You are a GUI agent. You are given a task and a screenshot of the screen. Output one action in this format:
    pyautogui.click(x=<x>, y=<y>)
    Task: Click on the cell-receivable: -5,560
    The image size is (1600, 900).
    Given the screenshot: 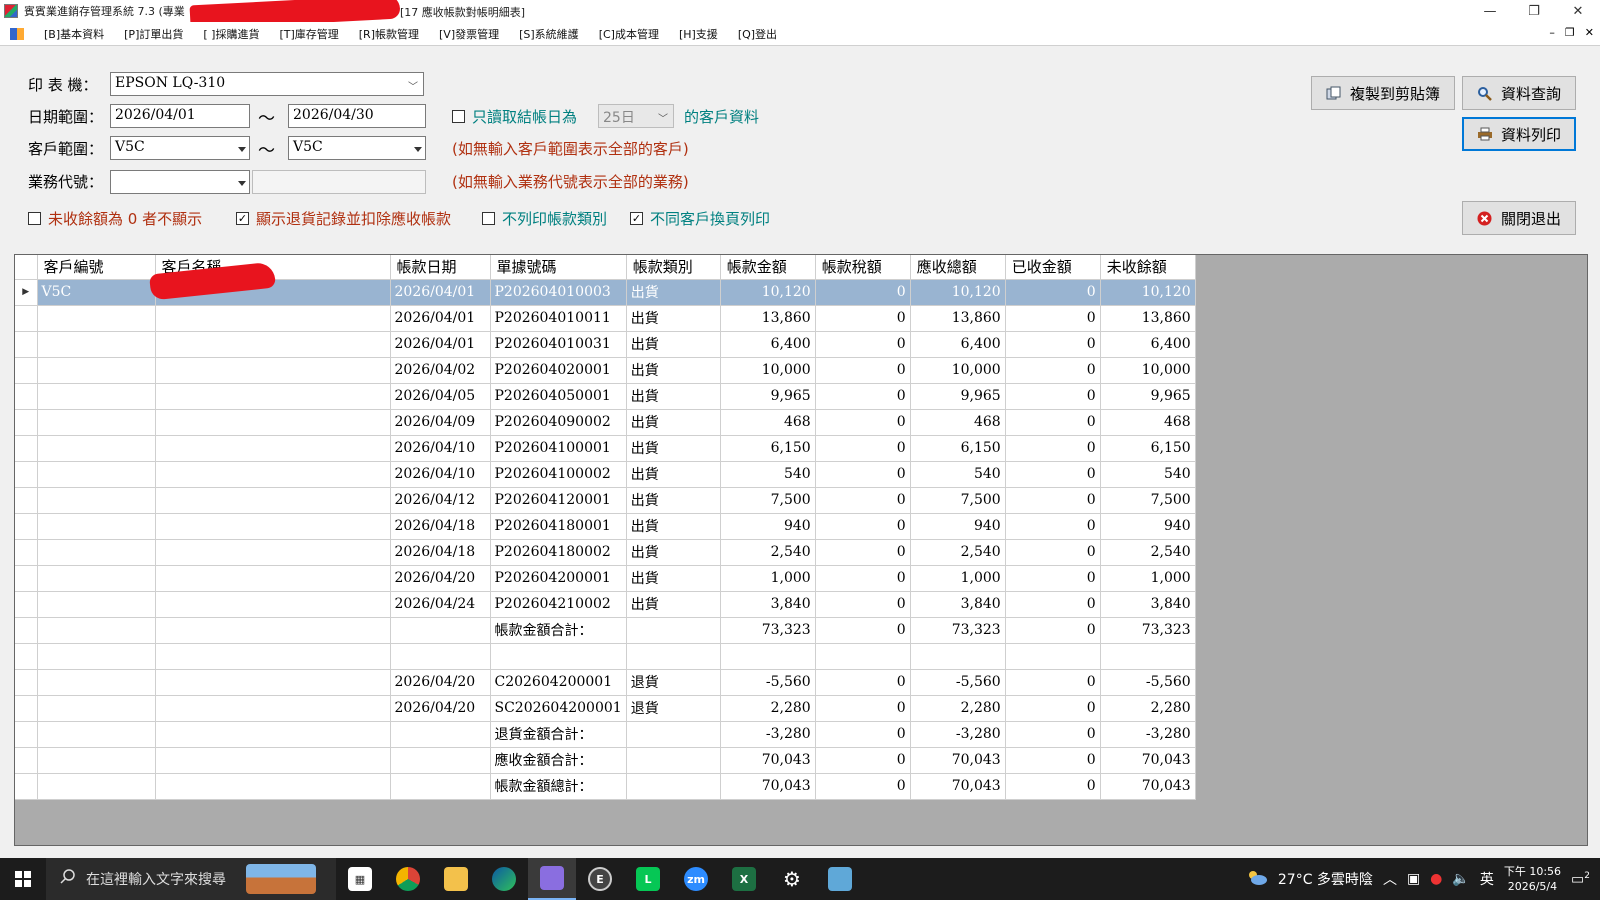 What is the action you would take?
    pyautogui.click(x=958, y=682)
    